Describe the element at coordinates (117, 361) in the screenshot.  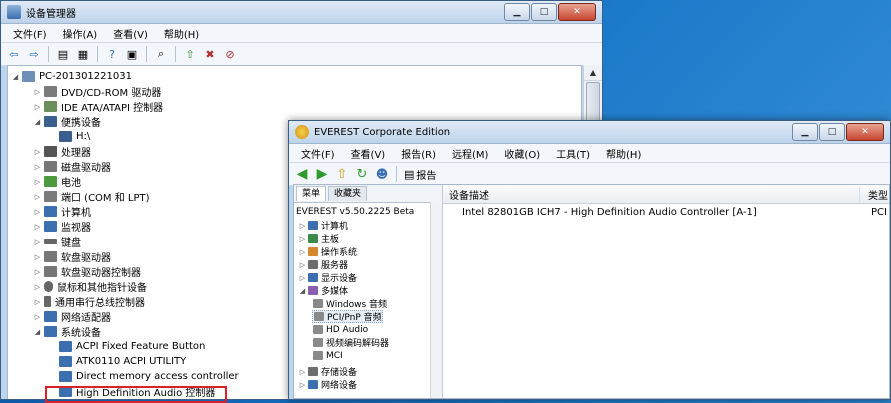
I see `tree-item: ATK0110 ACPI UTILITY` at that location.